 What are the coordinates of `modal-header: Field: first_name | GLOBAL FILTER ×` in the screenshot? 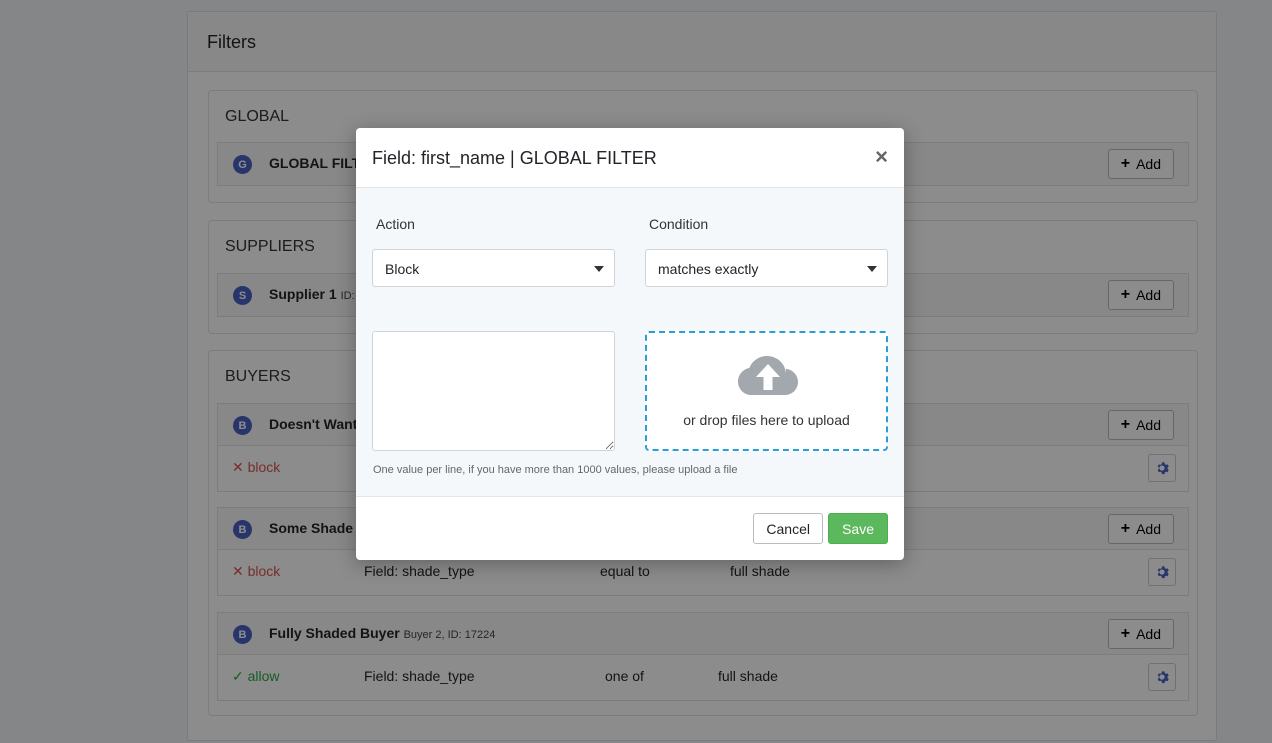 It's located at (630, 158).